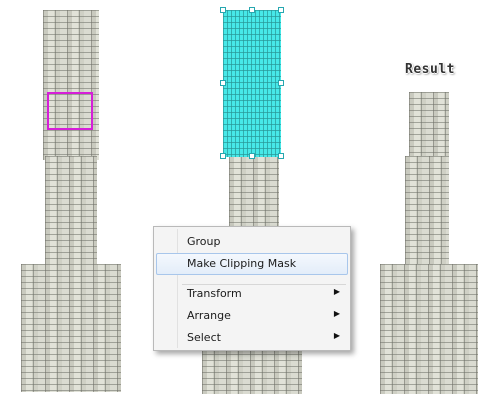 The image size is (500, 400). What do you see at coordinates (209, 315) in the screenshot?
I see `menu-item-label: Arrange` at bounding box center [209, 315].